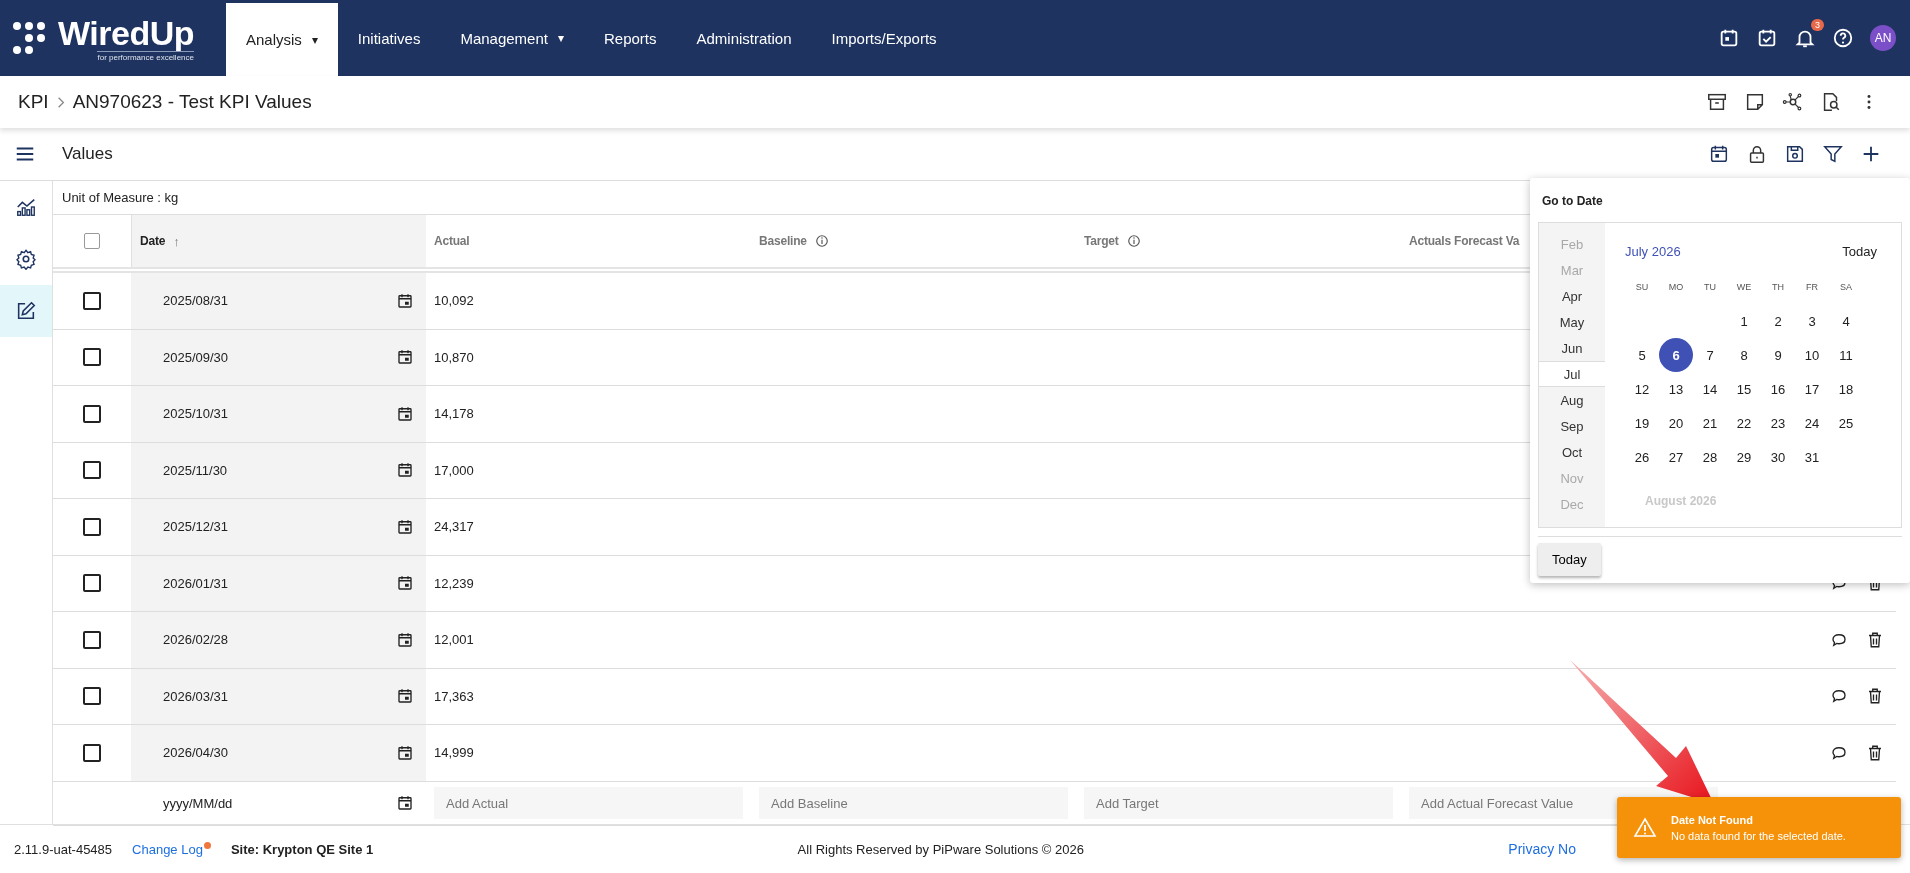  I want to click on month-option: Jun, so click(1572, 348).